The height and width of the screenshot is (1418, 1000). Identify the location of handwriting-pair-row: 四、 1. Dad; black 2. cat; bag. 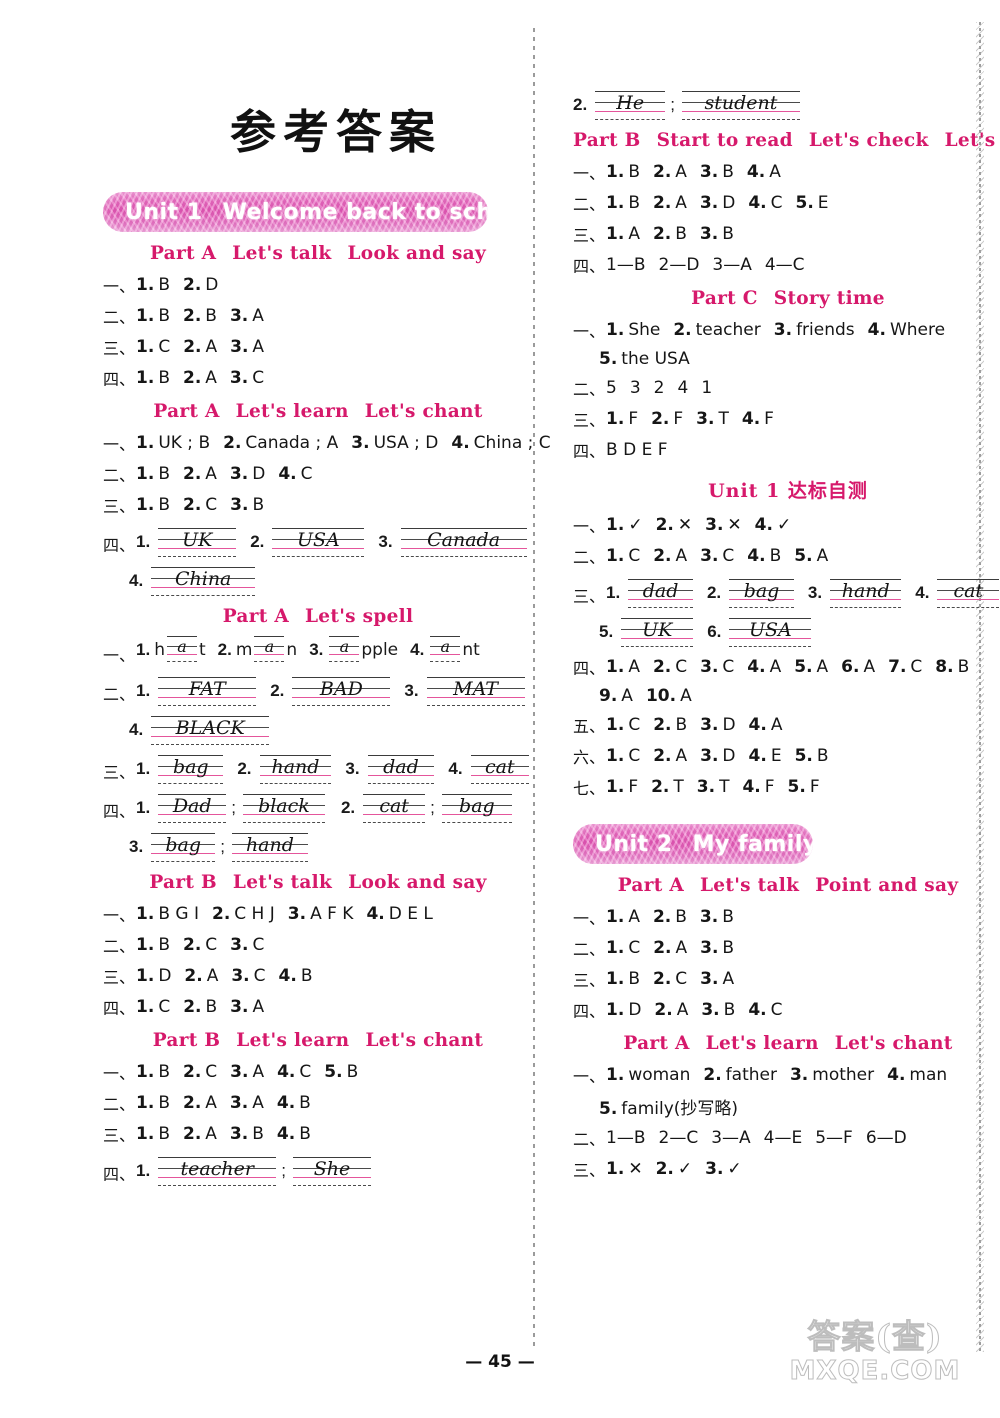
(318, 807).